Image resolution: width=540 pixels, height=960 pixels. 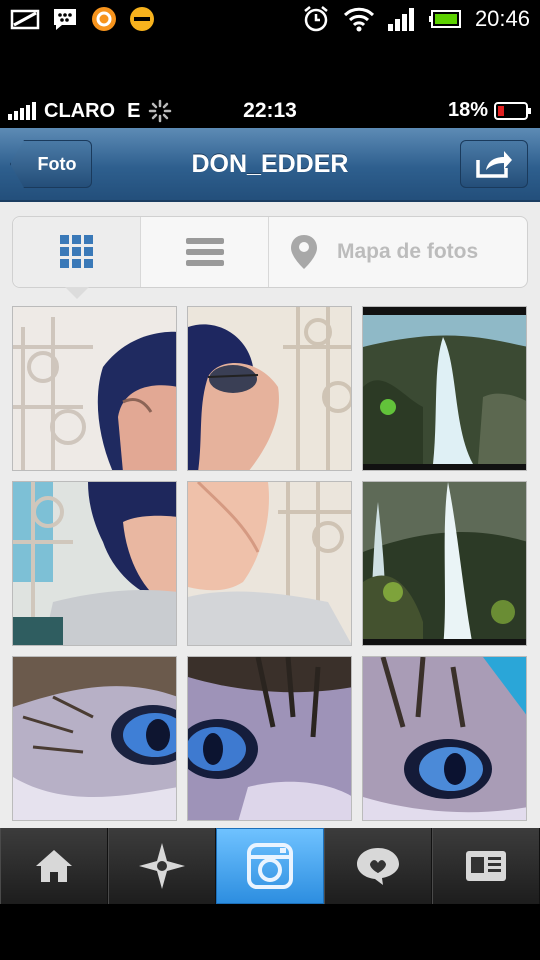 I want to click on alarm-icon, so click(x=316, y=19).